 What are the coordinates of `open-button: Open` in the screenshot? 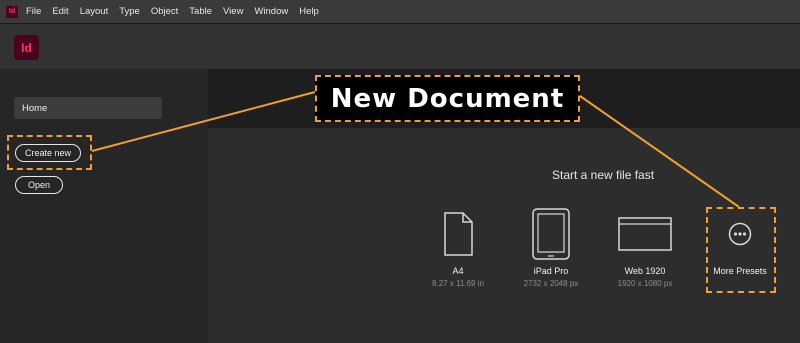 It's located at (39, 185).